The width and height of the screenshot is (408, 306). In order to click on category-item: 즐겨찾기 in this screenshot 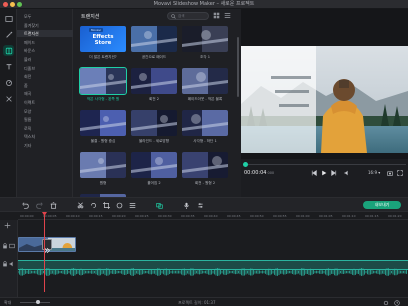, I will do `click(45, 25)`.